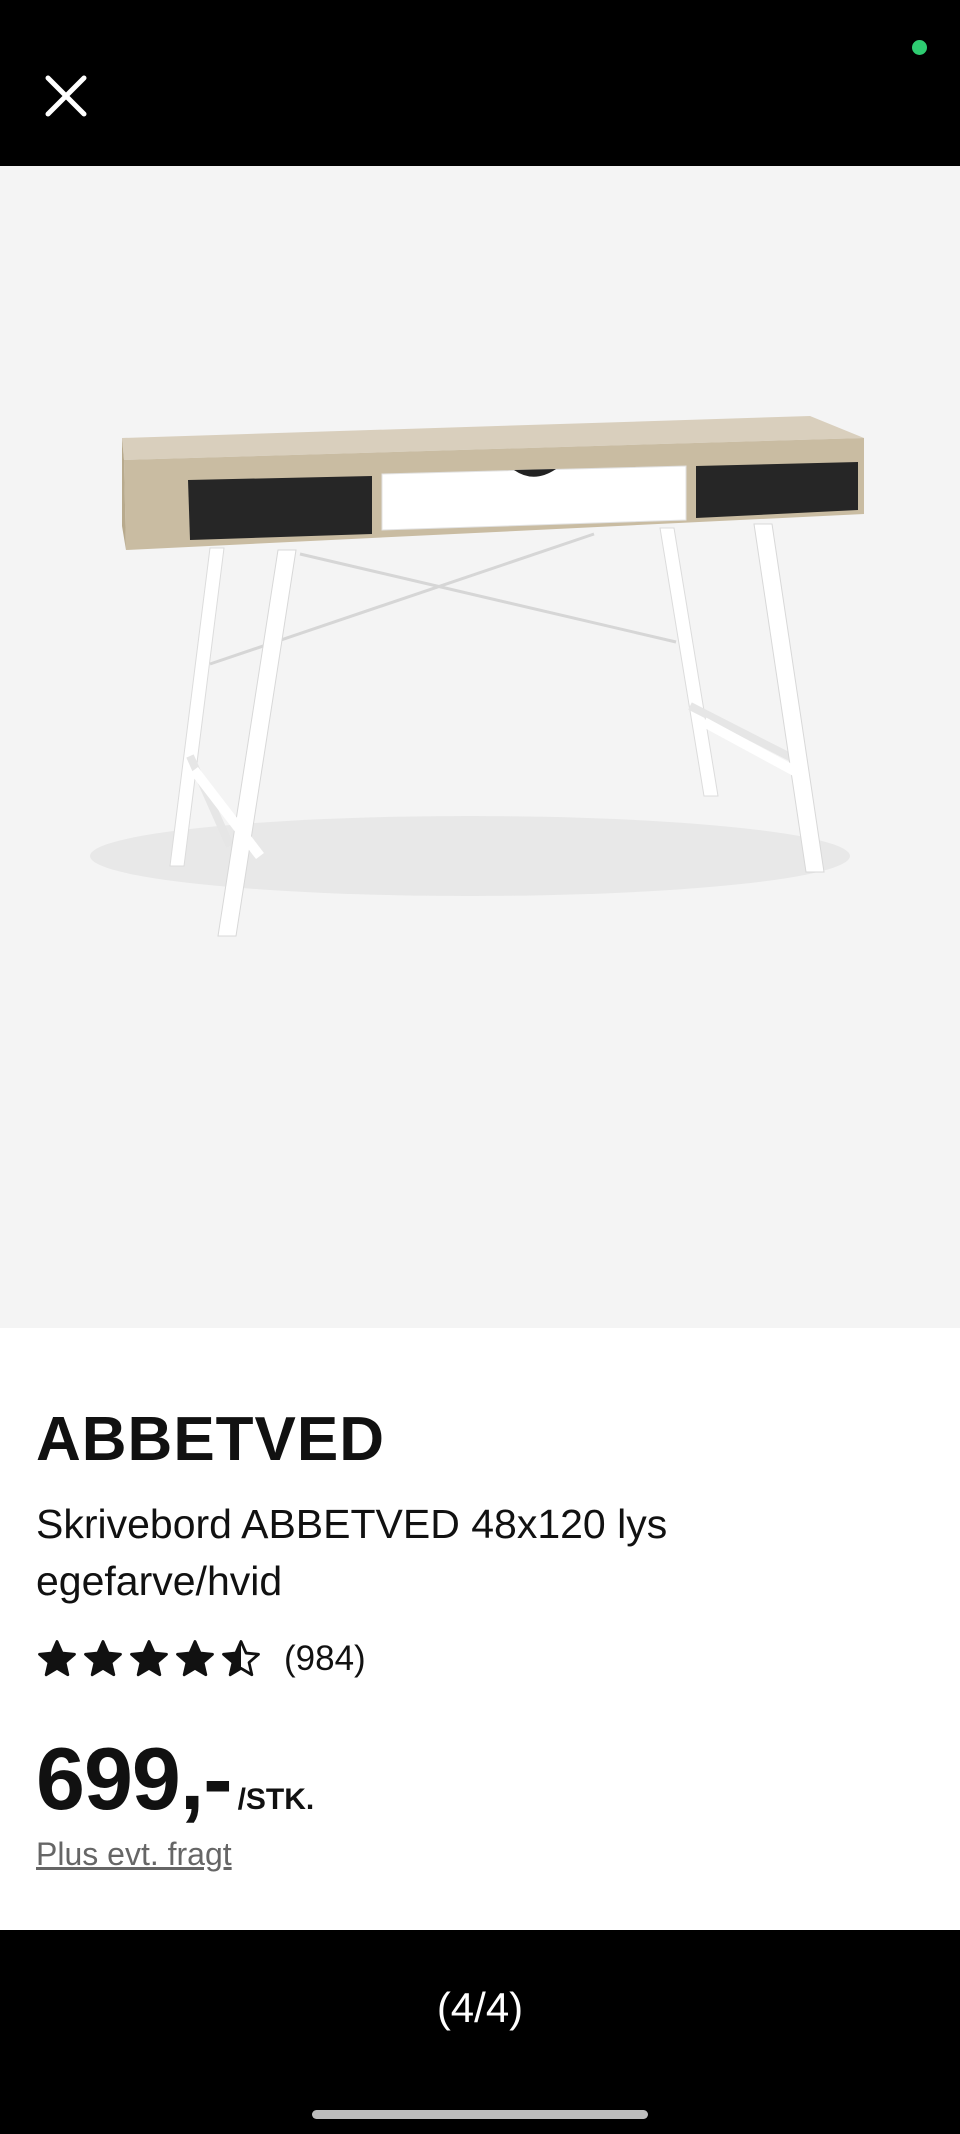 The height and width of the screenshot is (2134, 960). What do you see at coordinates (241, 1658) in the screenshot?
I see `star-half-icon` at bounding box center [241, 1658].